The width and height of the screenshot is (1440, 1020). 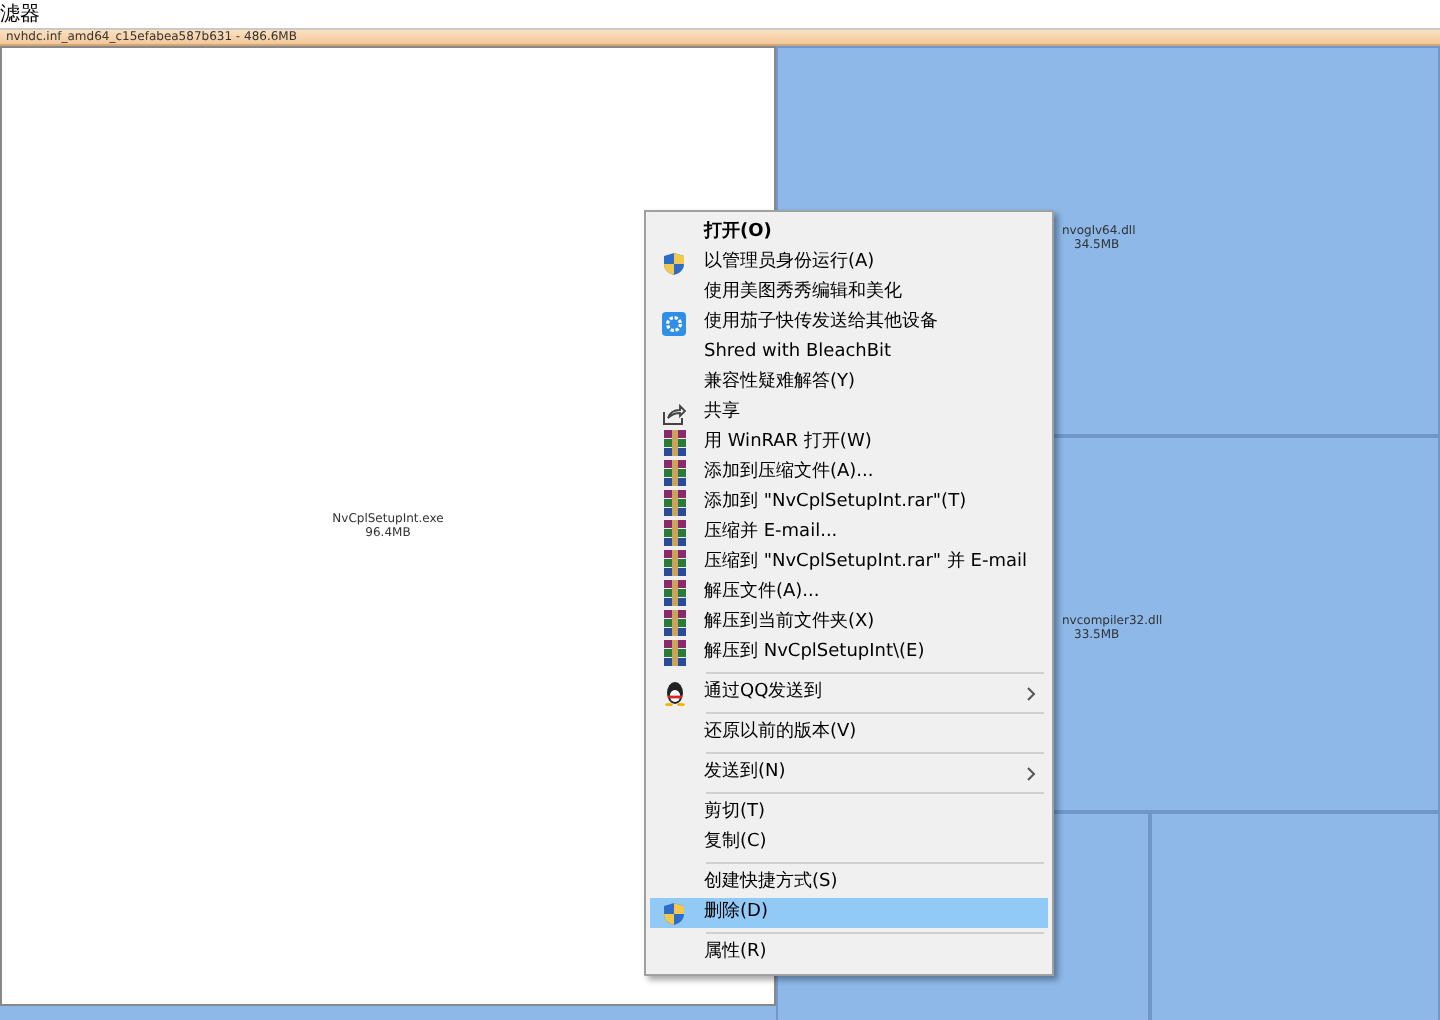 What do you see at coordinates (674, 693) in the screenshot?
I see `penguin-icon` at bounding box center [674, 693].